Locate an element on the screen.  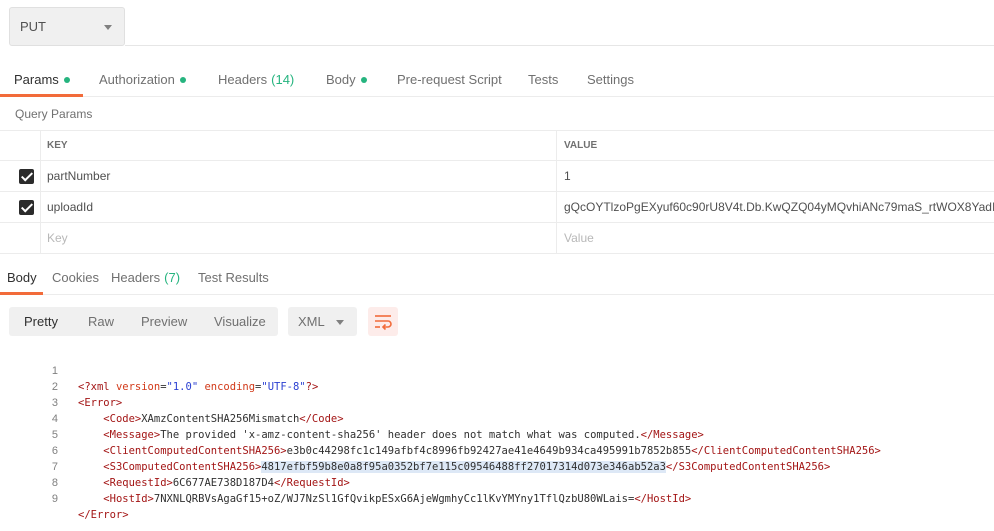
param-key-field: uploadId is located at coordinates (298, 207).